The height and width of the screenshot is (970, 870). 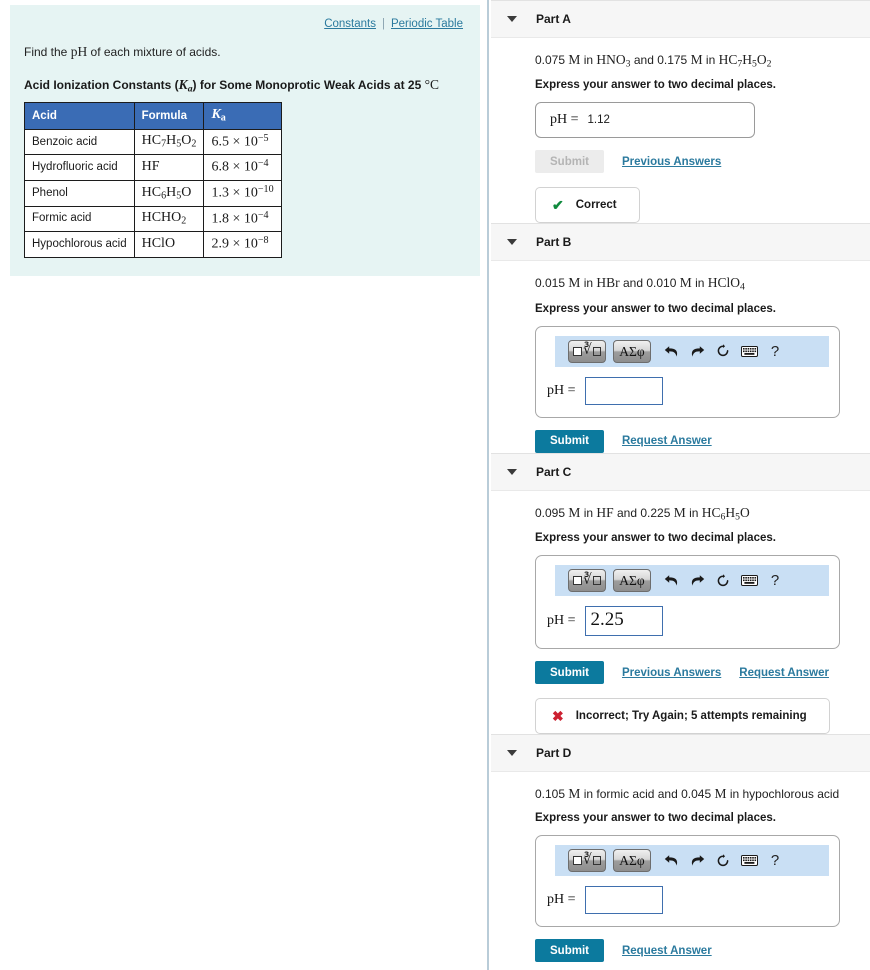 What do you see at coordinates (671, 162) in the screenshot?
I see `previous-answers-link-a: Previous Answers` at bounding box center [671, 162].